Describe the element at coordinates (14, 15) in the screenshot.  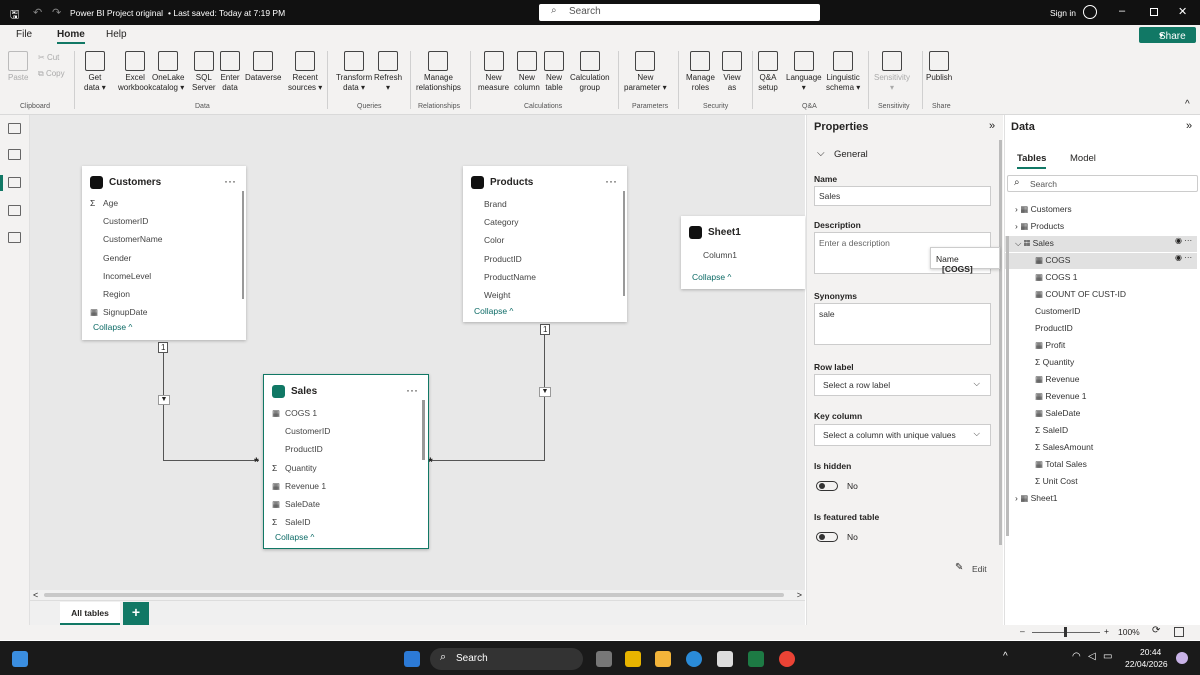
I see `save-icon: 🖫` at that location.